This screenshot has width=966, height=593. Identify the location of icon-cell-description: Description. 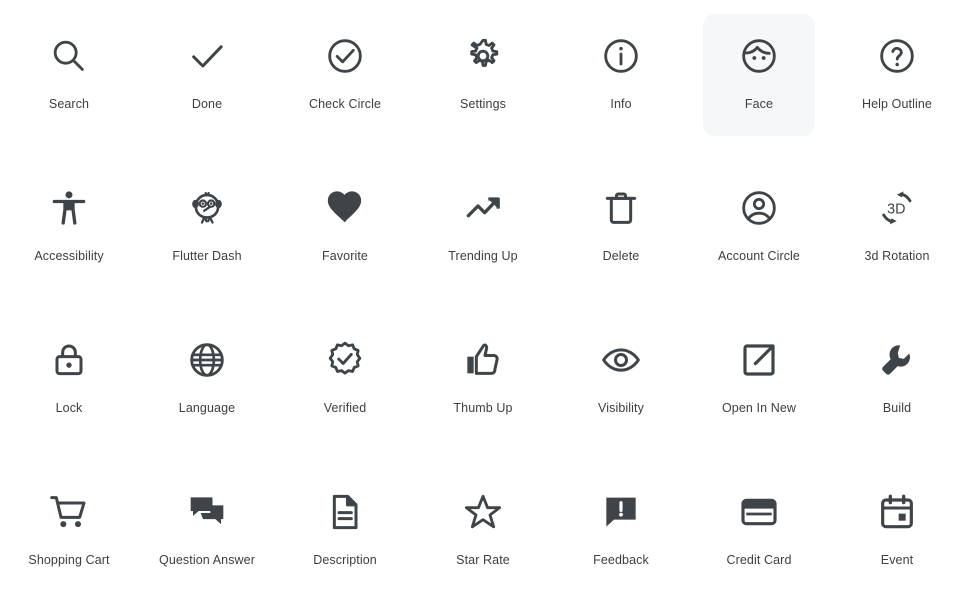
(345, 524).